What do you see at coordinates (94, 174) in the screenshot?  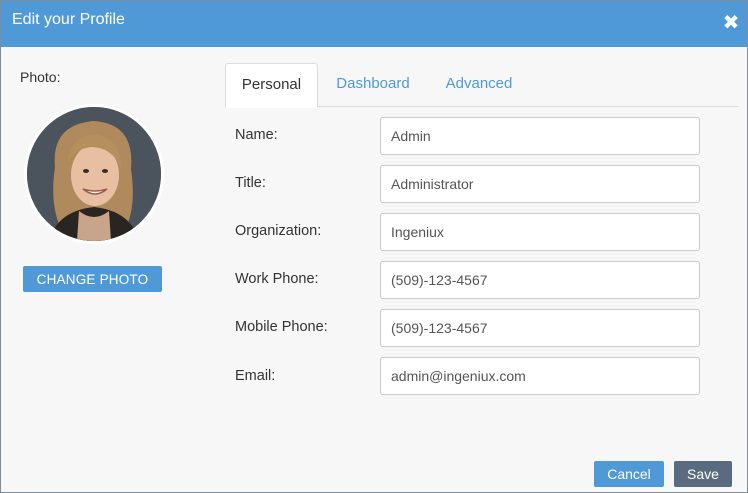 I see `avatar` at bounding box center [94, 174].